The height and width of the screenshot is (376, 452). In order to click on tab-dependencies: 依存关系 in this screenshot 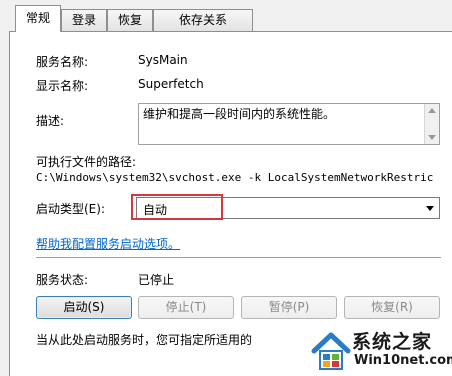, I will do `click(203, 20)`.